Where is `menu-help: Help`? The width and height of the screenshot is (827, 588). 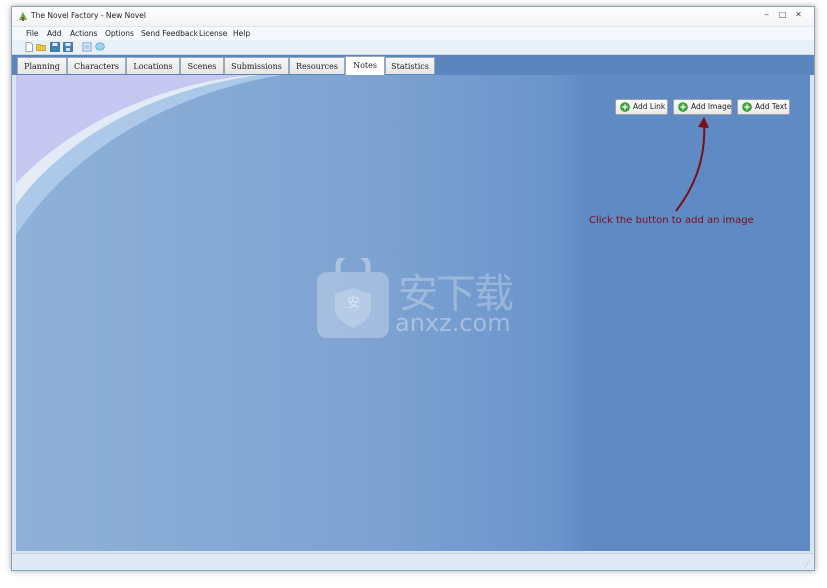 menu-help: Help is located at coordinates (241, 33).